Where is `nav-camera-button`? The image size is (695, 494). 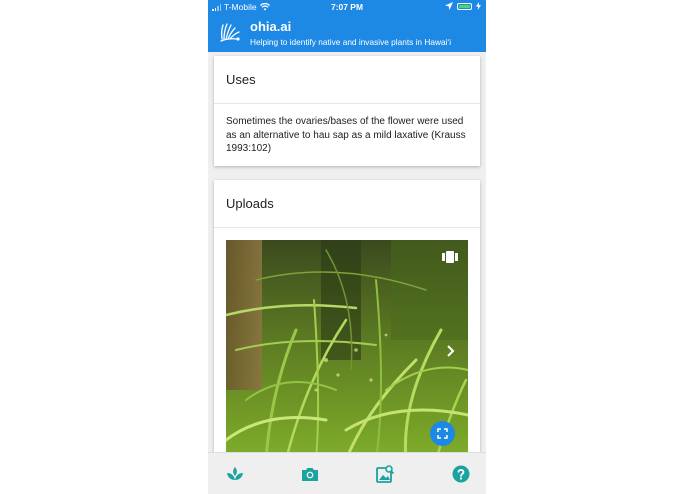 nav-camera-button is located at coordinates (310, 474).